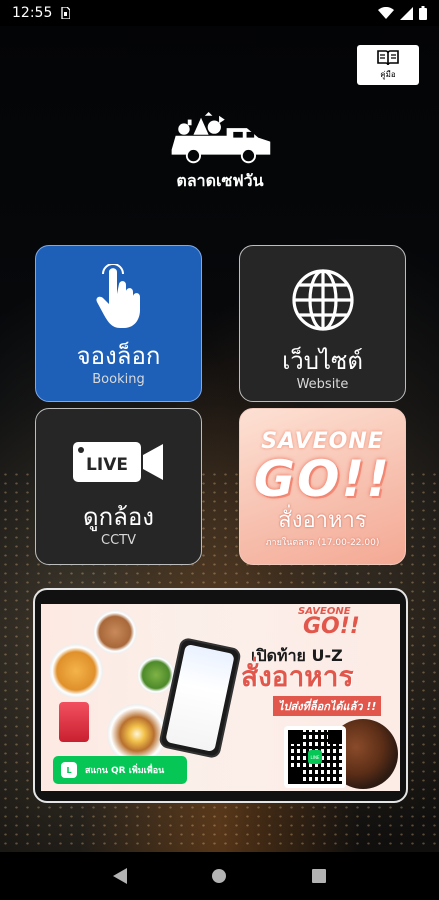  I want to click on battery-icon, so click(423, 13).